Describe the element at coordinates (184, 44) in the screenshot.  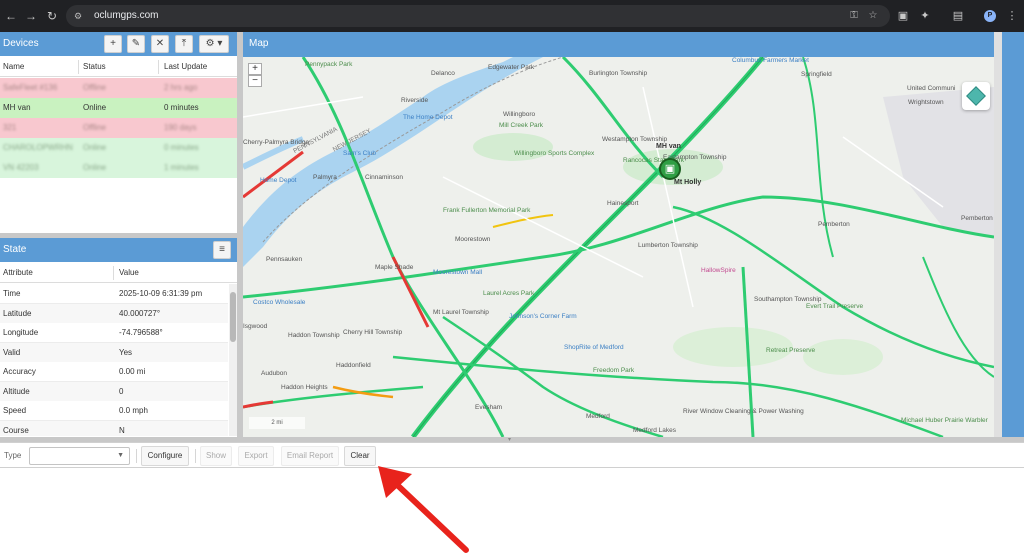
I see `upload-icon: ⤒` at that location.